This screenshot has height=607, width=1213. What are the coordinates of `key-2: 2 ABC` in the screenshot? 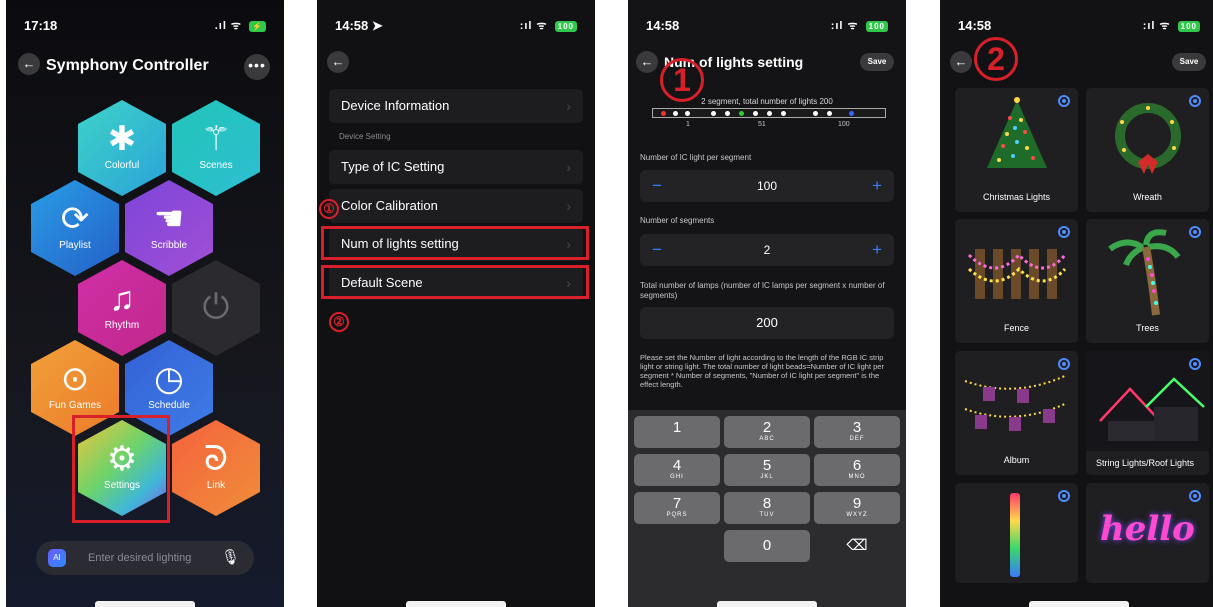 It's located at (767, 432).